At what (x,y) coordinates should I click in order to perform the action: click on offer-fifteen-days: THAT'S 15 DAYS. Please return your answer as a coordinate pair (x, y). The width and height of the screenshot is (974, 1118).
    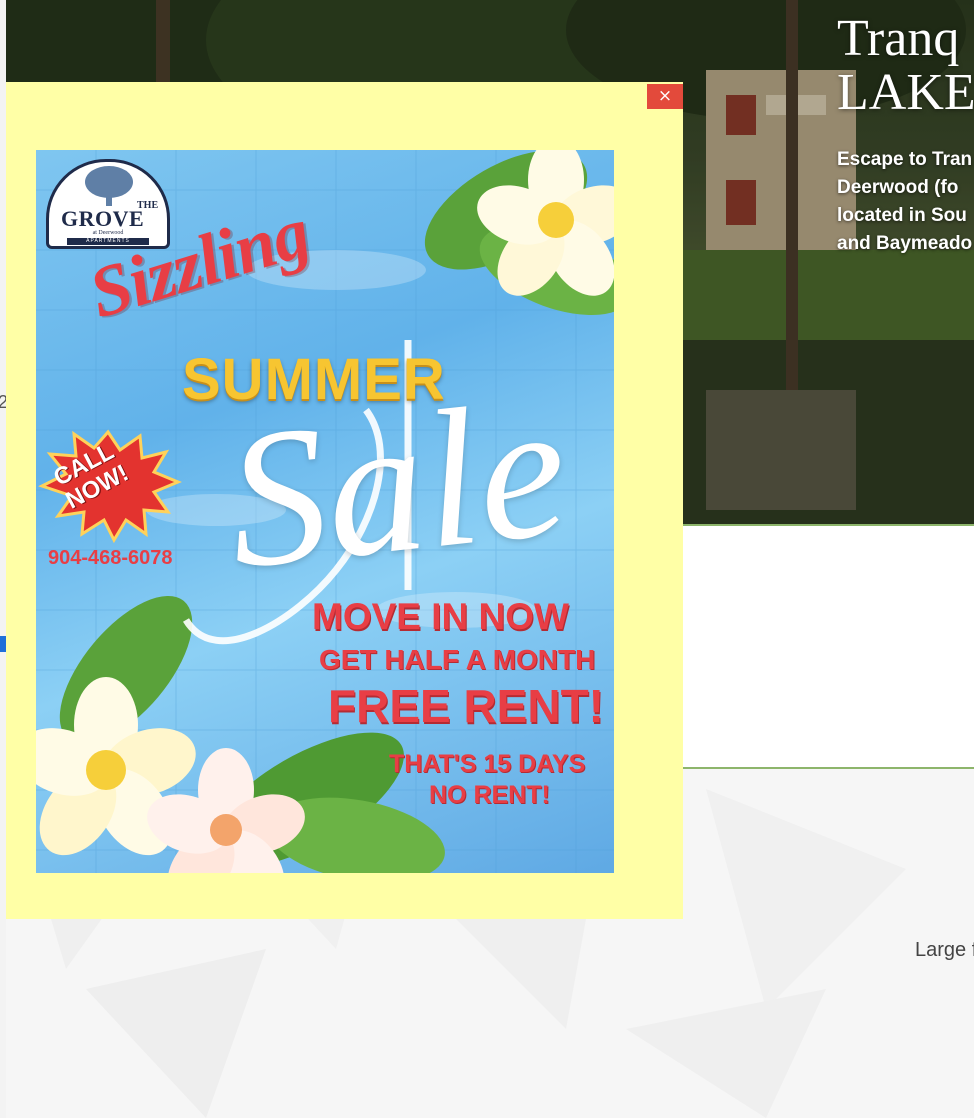
    Looking at the image, I should click on (487, 764).